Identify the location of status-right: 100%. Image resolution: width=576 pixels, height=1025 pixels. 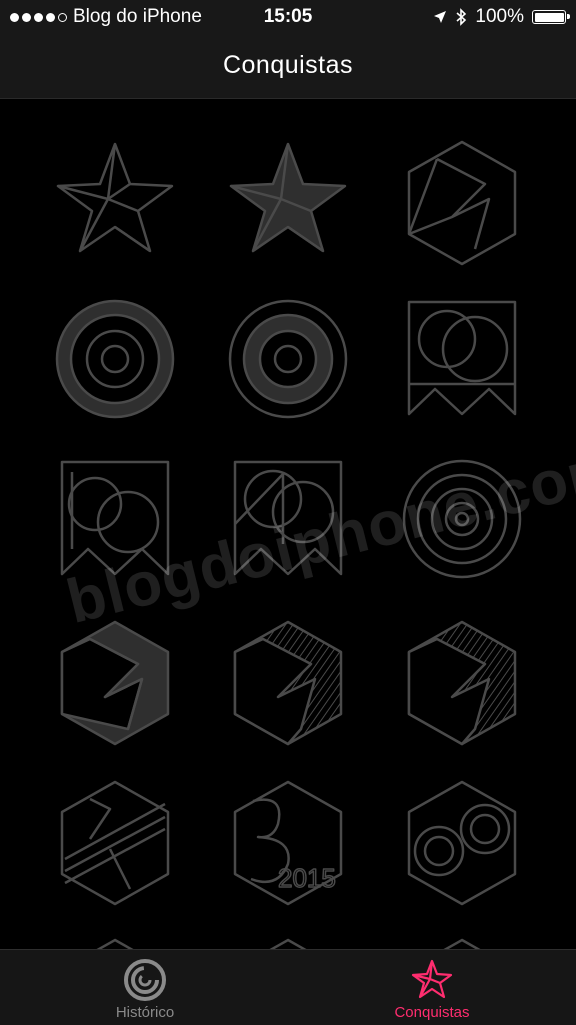
(501, 17).